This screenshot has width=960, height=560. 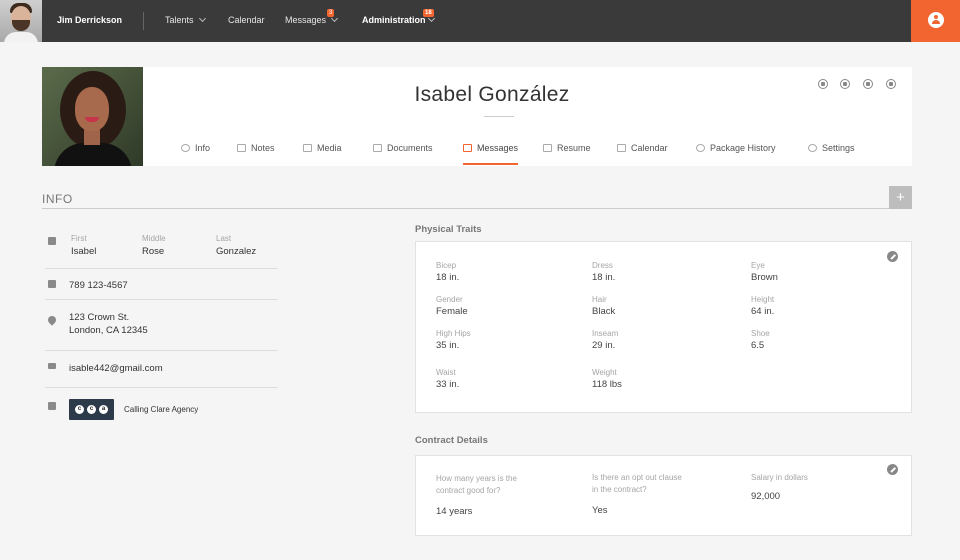 I want to click on tab-media: Media, so click(x=322, y=154).